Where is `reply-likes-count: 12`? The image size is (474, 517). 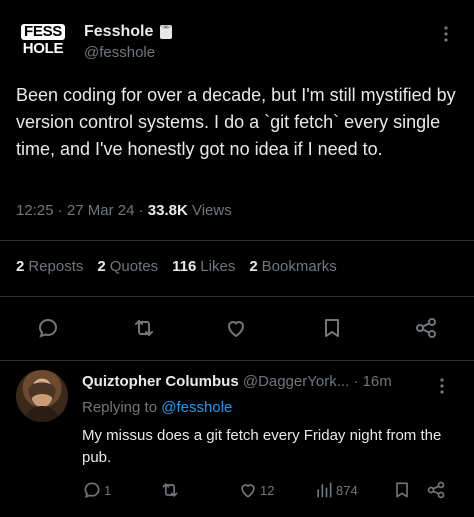
reply-likes-count: 12 is located at coordinates (267, 490).